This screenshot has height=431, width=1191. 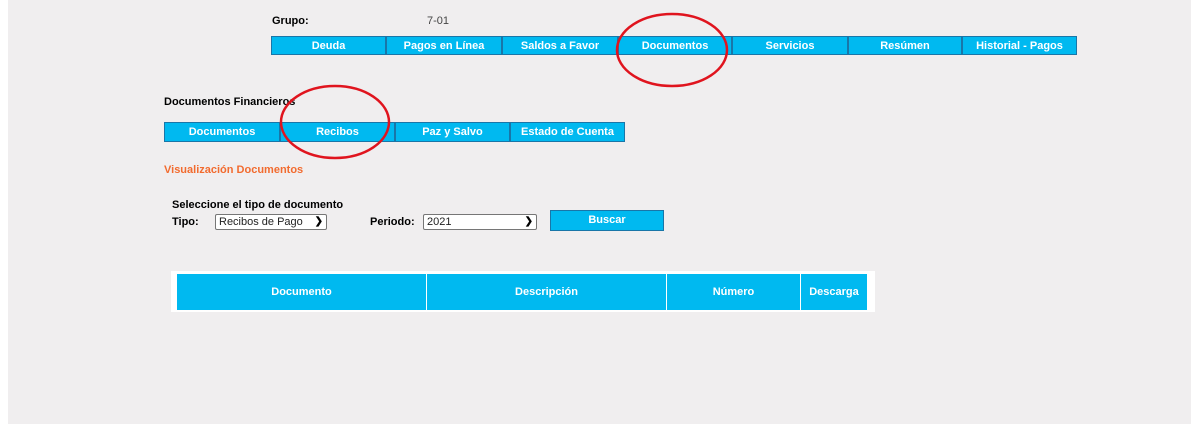 I want to click on annotation-circle-documentos-tab, so click(x=672, y=50).